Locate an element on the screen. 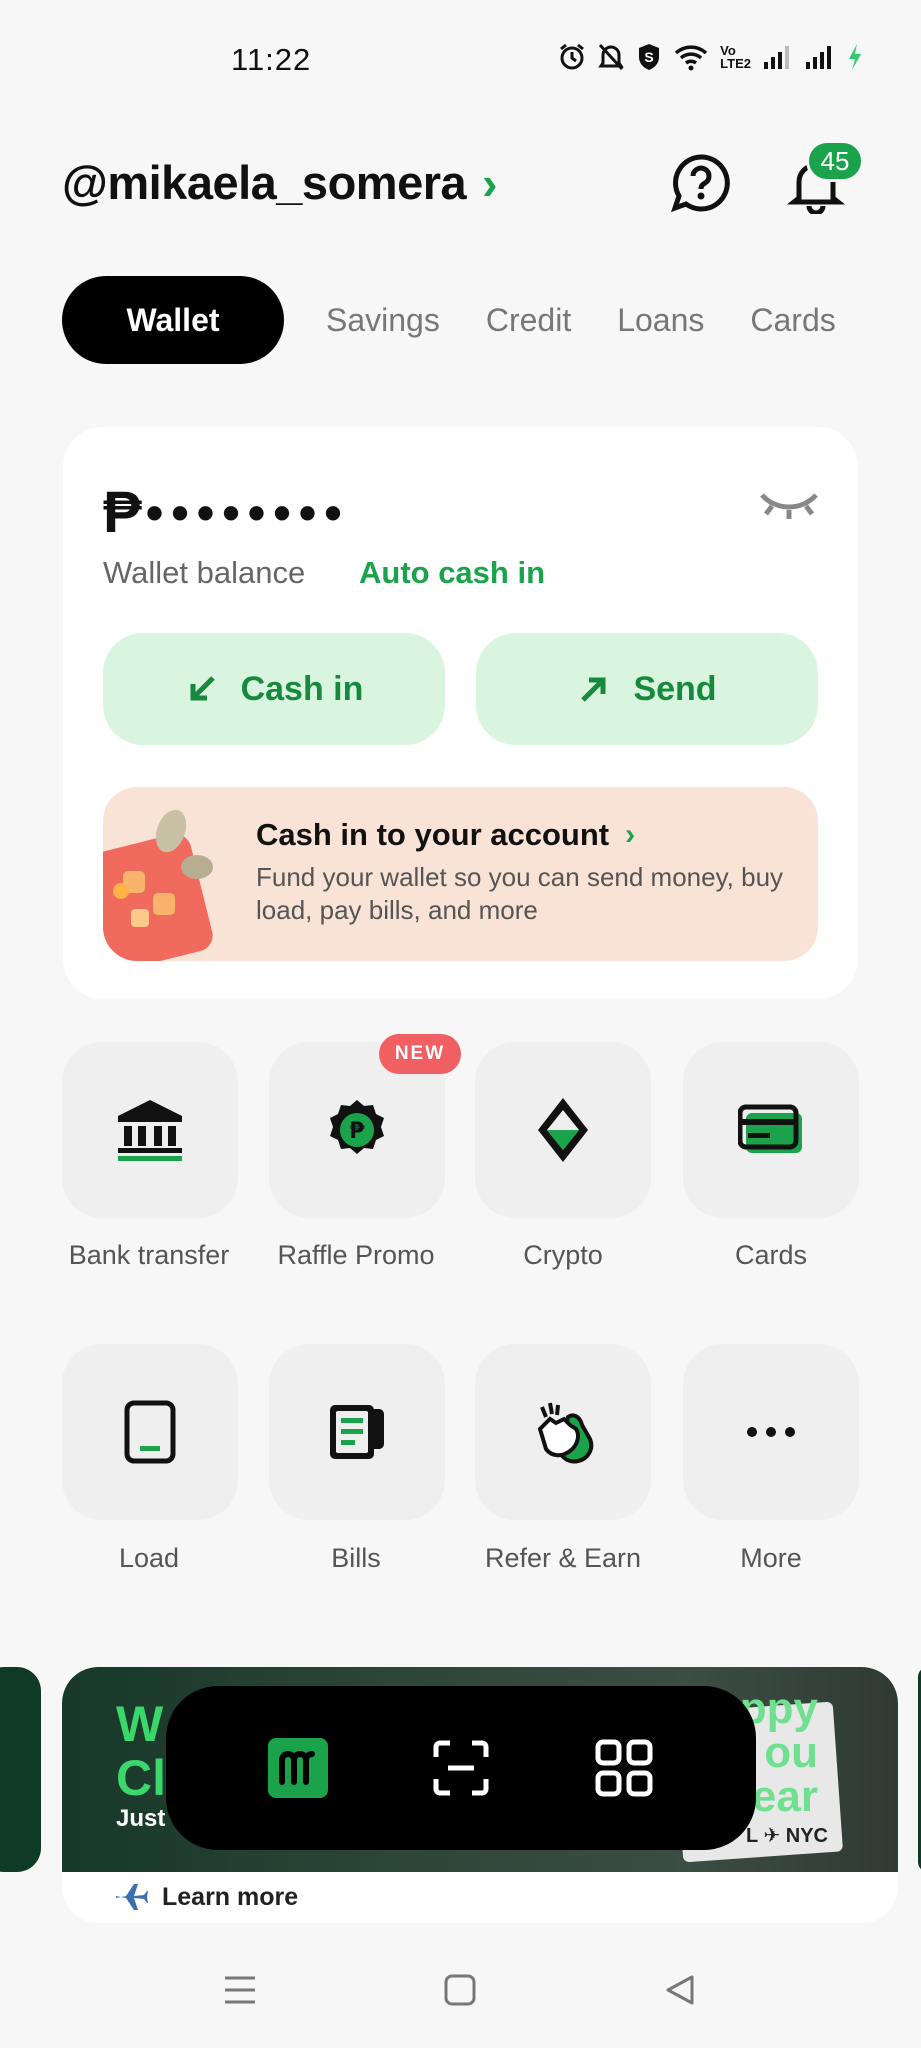 The height and width of the screenshot is (2048, 921). send-label: Send is located at coordinates (675, 688).